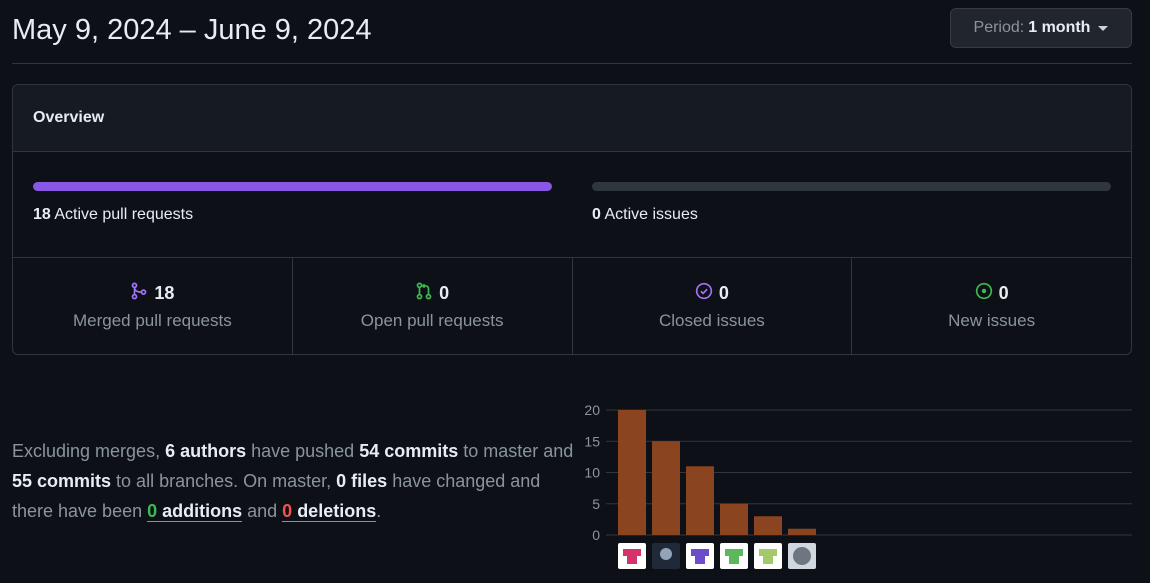  What do you see at coordinates (200, 511) in the screenshot?
I see `additions-word: additions` at bounding box center [200, 511].